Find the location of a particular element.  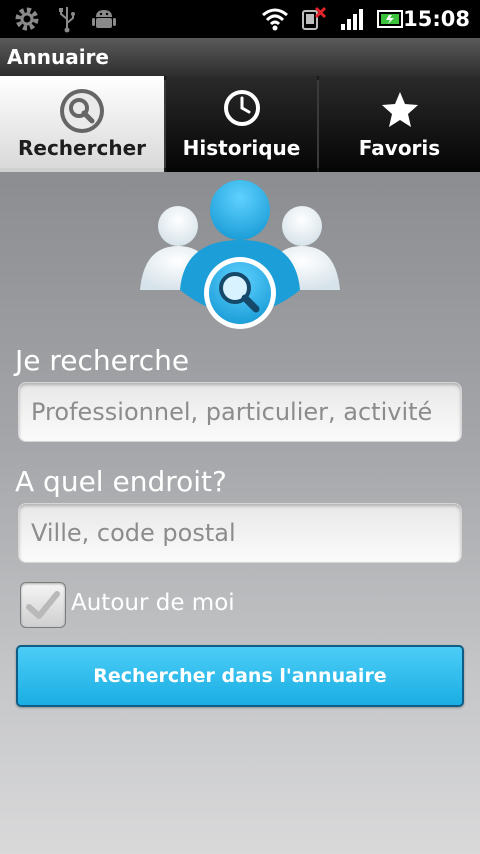

tab-rechercher-label: Rechercher is located at coordinates (81, 148).